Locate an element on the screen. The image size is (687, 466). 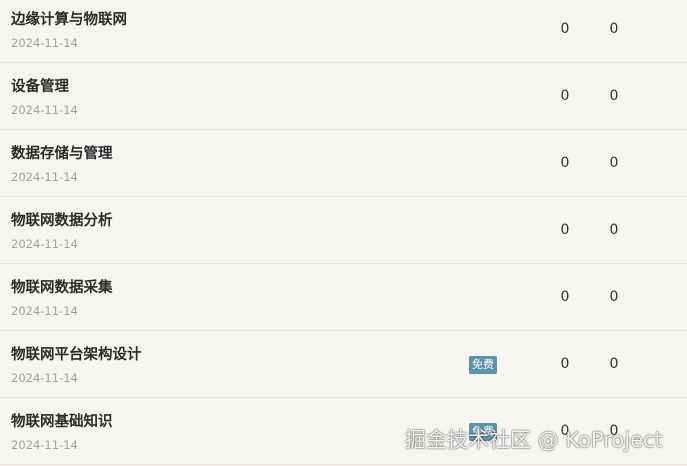
watermark: 掘金技术社区 @ KoProject is located at coordinates (534, 440).